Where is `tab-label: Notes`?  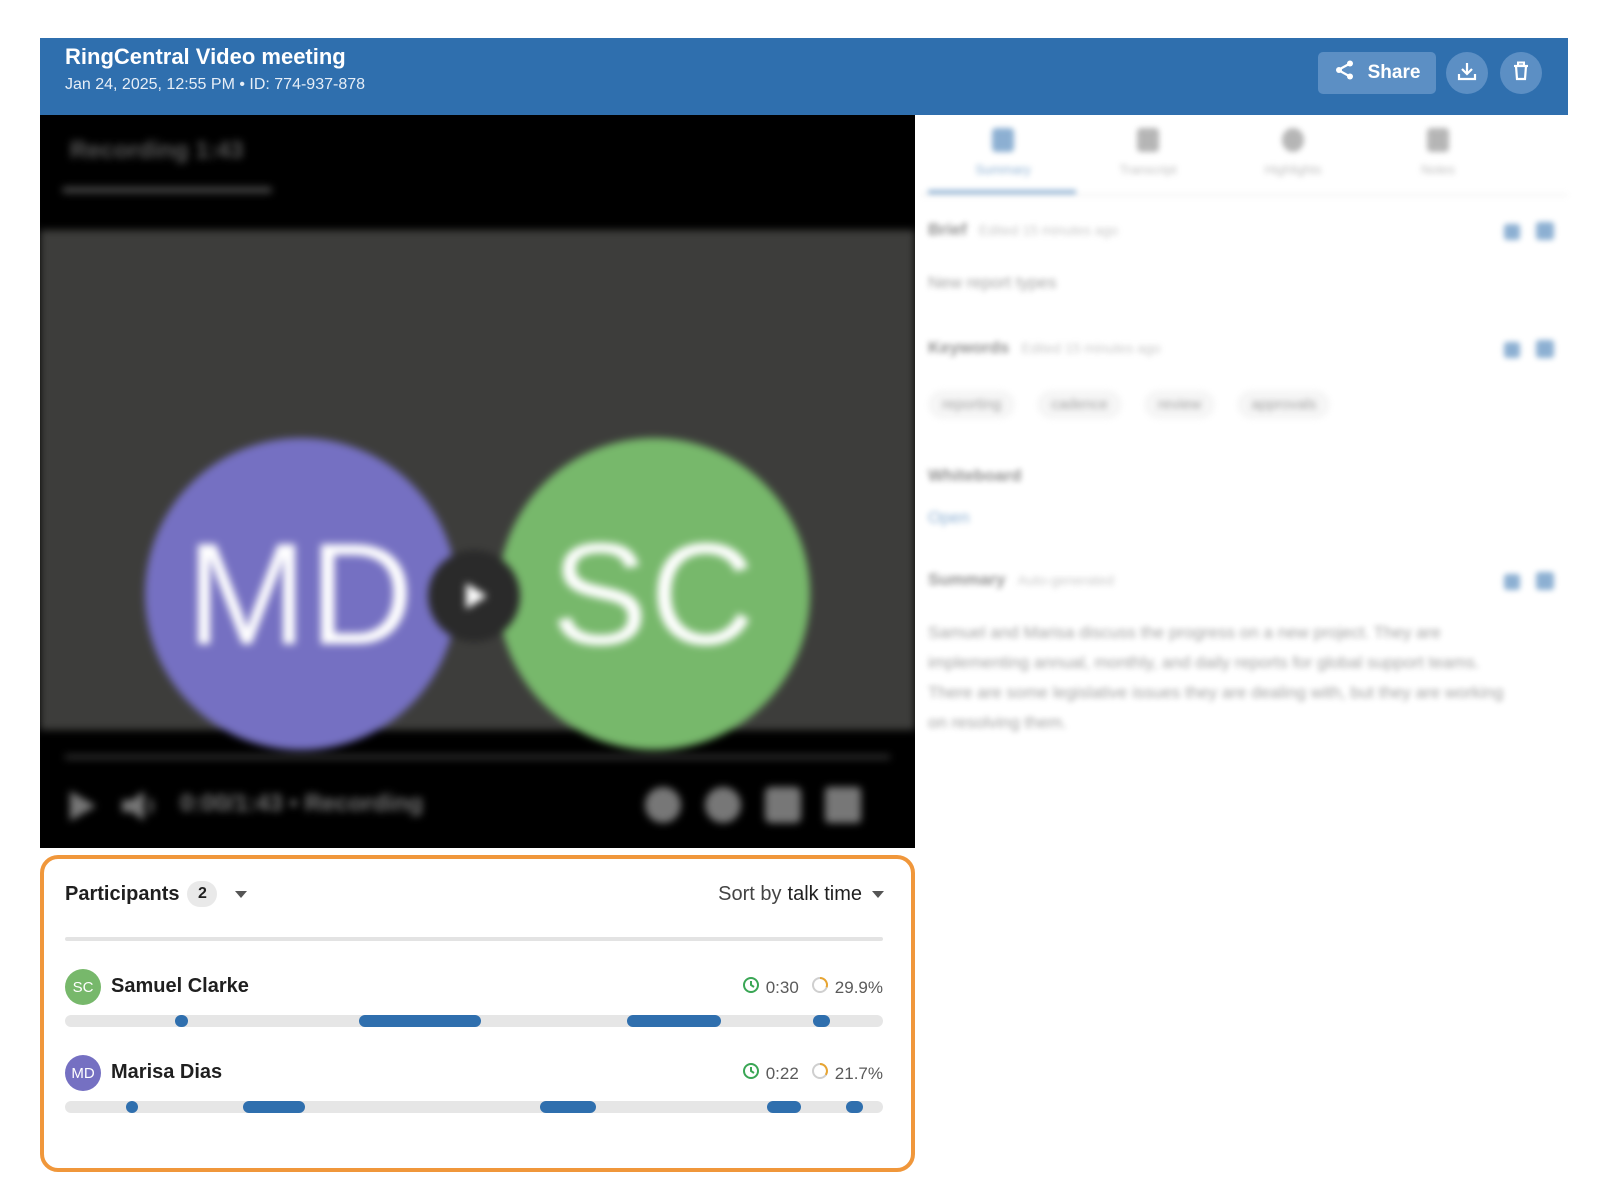
tab-label: Notes is located at coordinates (1438, 169).